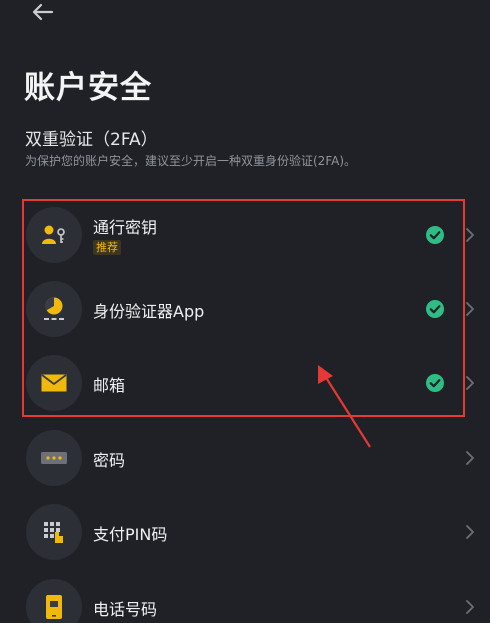  I want to click on password-icon, so click(54, 458).